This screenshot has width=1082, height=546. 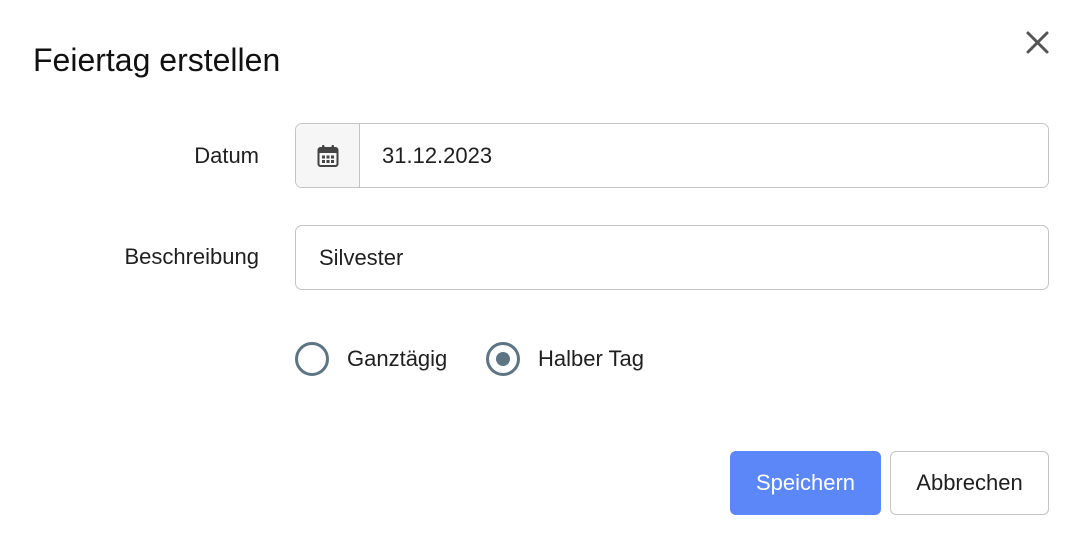 I want to click on radio-button-unchecked, so click(x=312, y=359).